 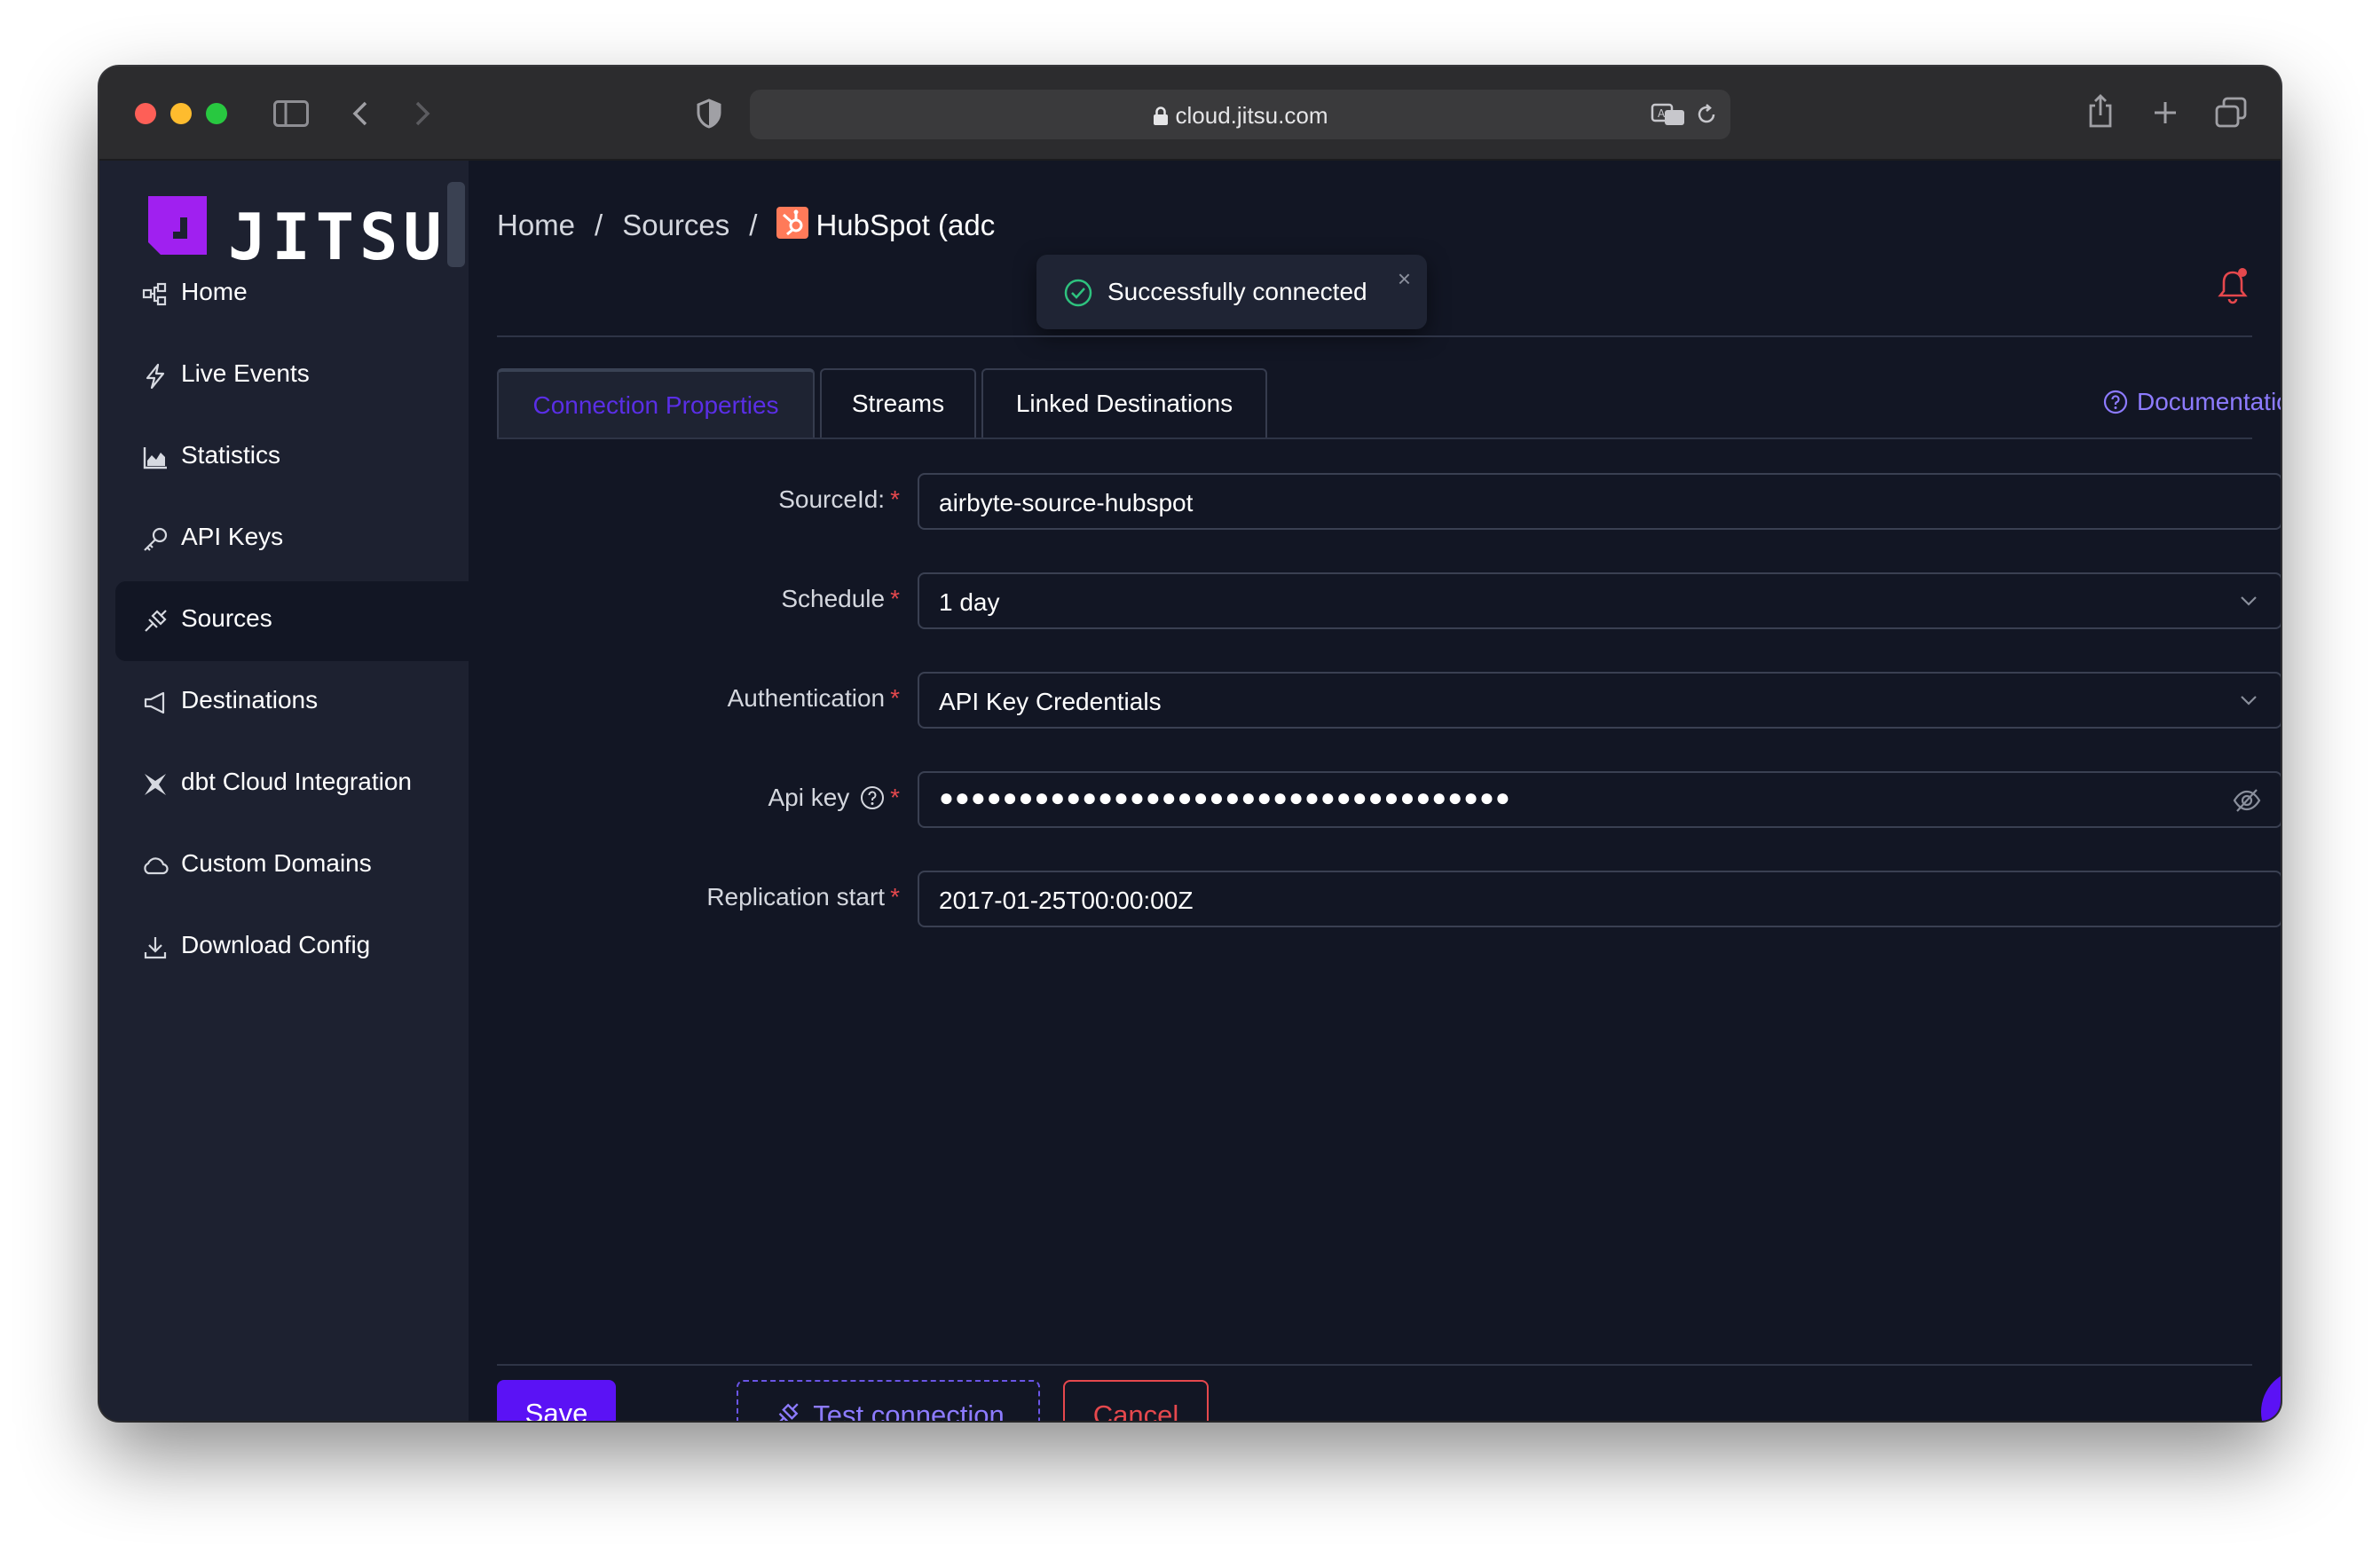 What do you see at coordinates (145, 113) in the screenshot?
I see `close-window-button` at bounding box center [145, 113].